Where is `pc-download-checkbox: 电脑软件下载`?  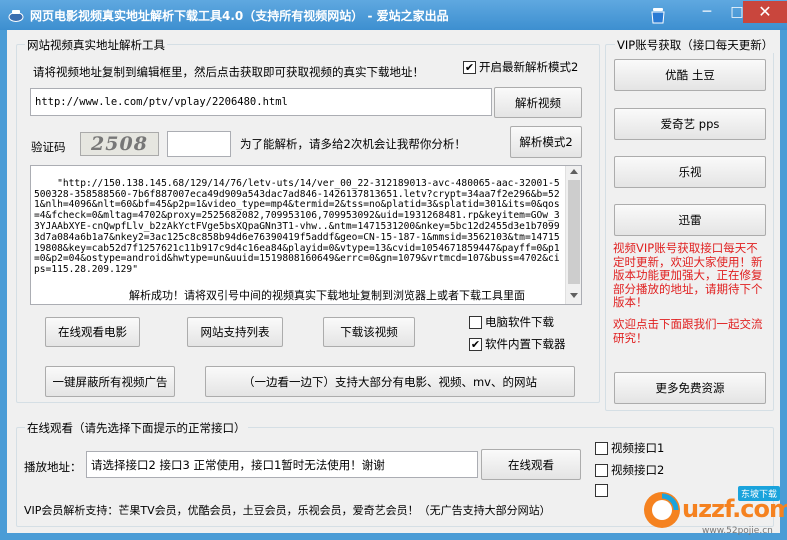 pc-download-checkbox: 电脑软件下载 is located at coordinates (511, 322).